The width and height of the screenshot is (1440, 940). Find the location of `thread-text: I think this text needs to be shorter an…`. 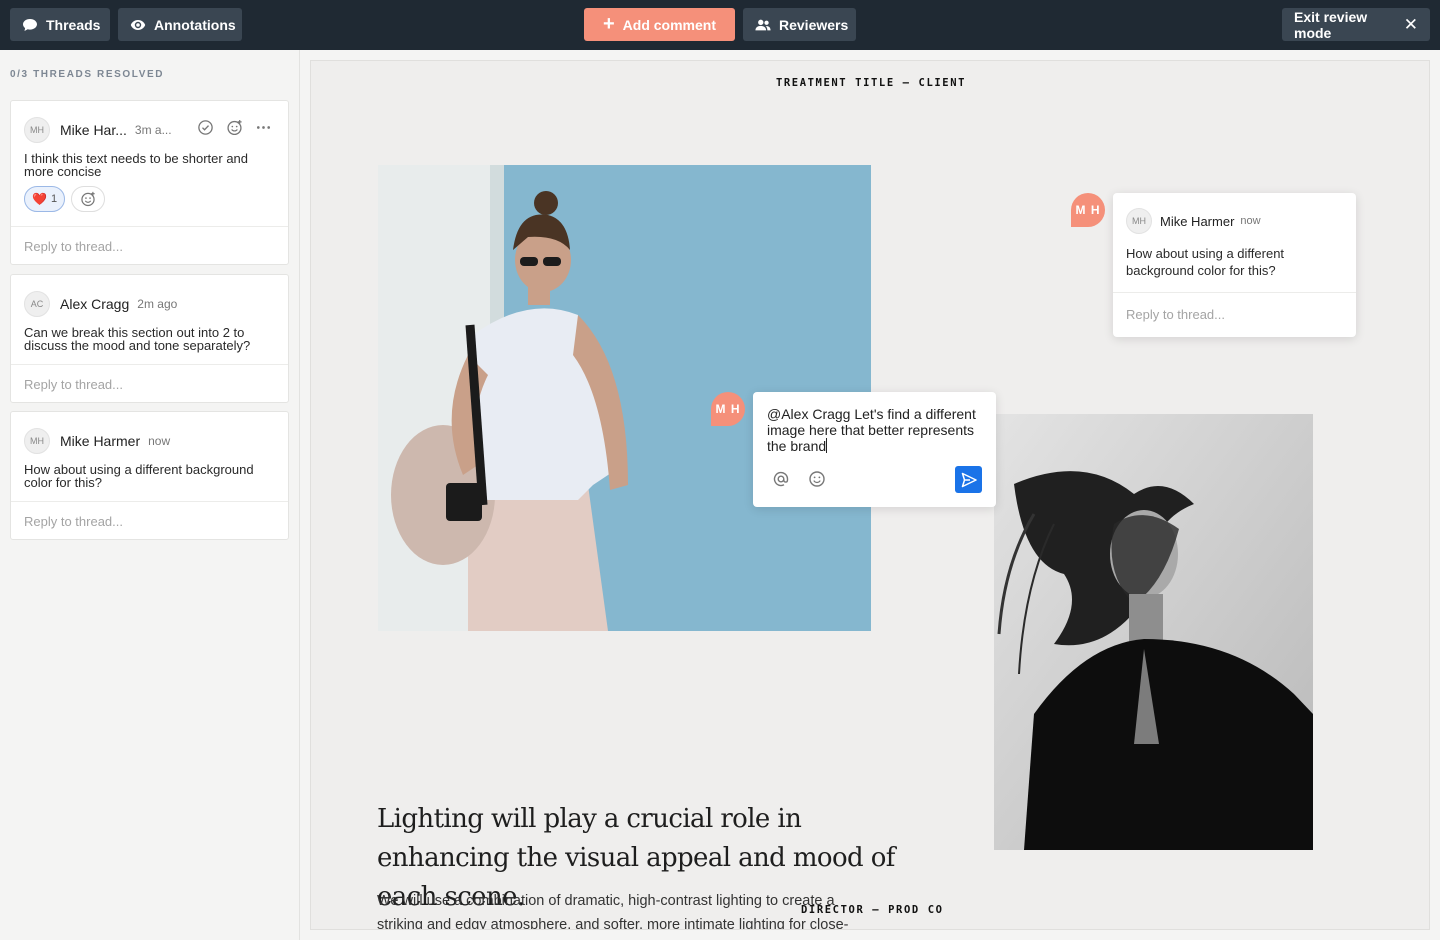

thread-text: I think this text needs to be shorter an… is located at coordinates (136, 165).